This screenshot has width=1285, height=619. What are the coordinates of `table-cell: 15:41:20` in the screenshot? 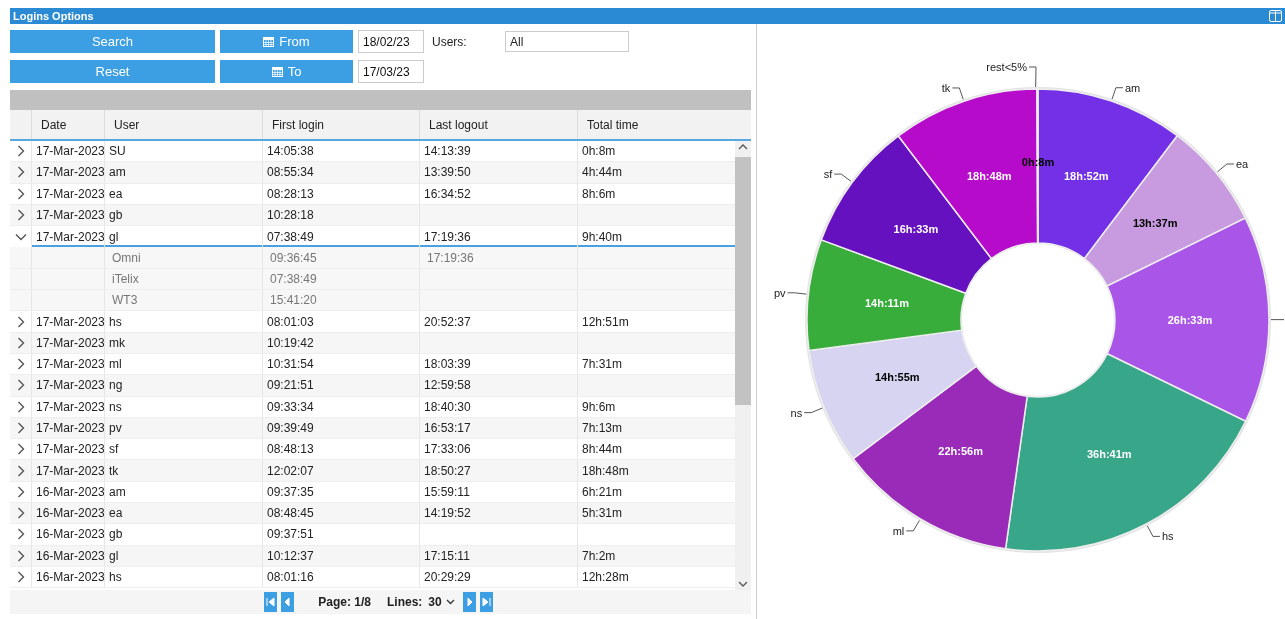 It's located at (340, 300).